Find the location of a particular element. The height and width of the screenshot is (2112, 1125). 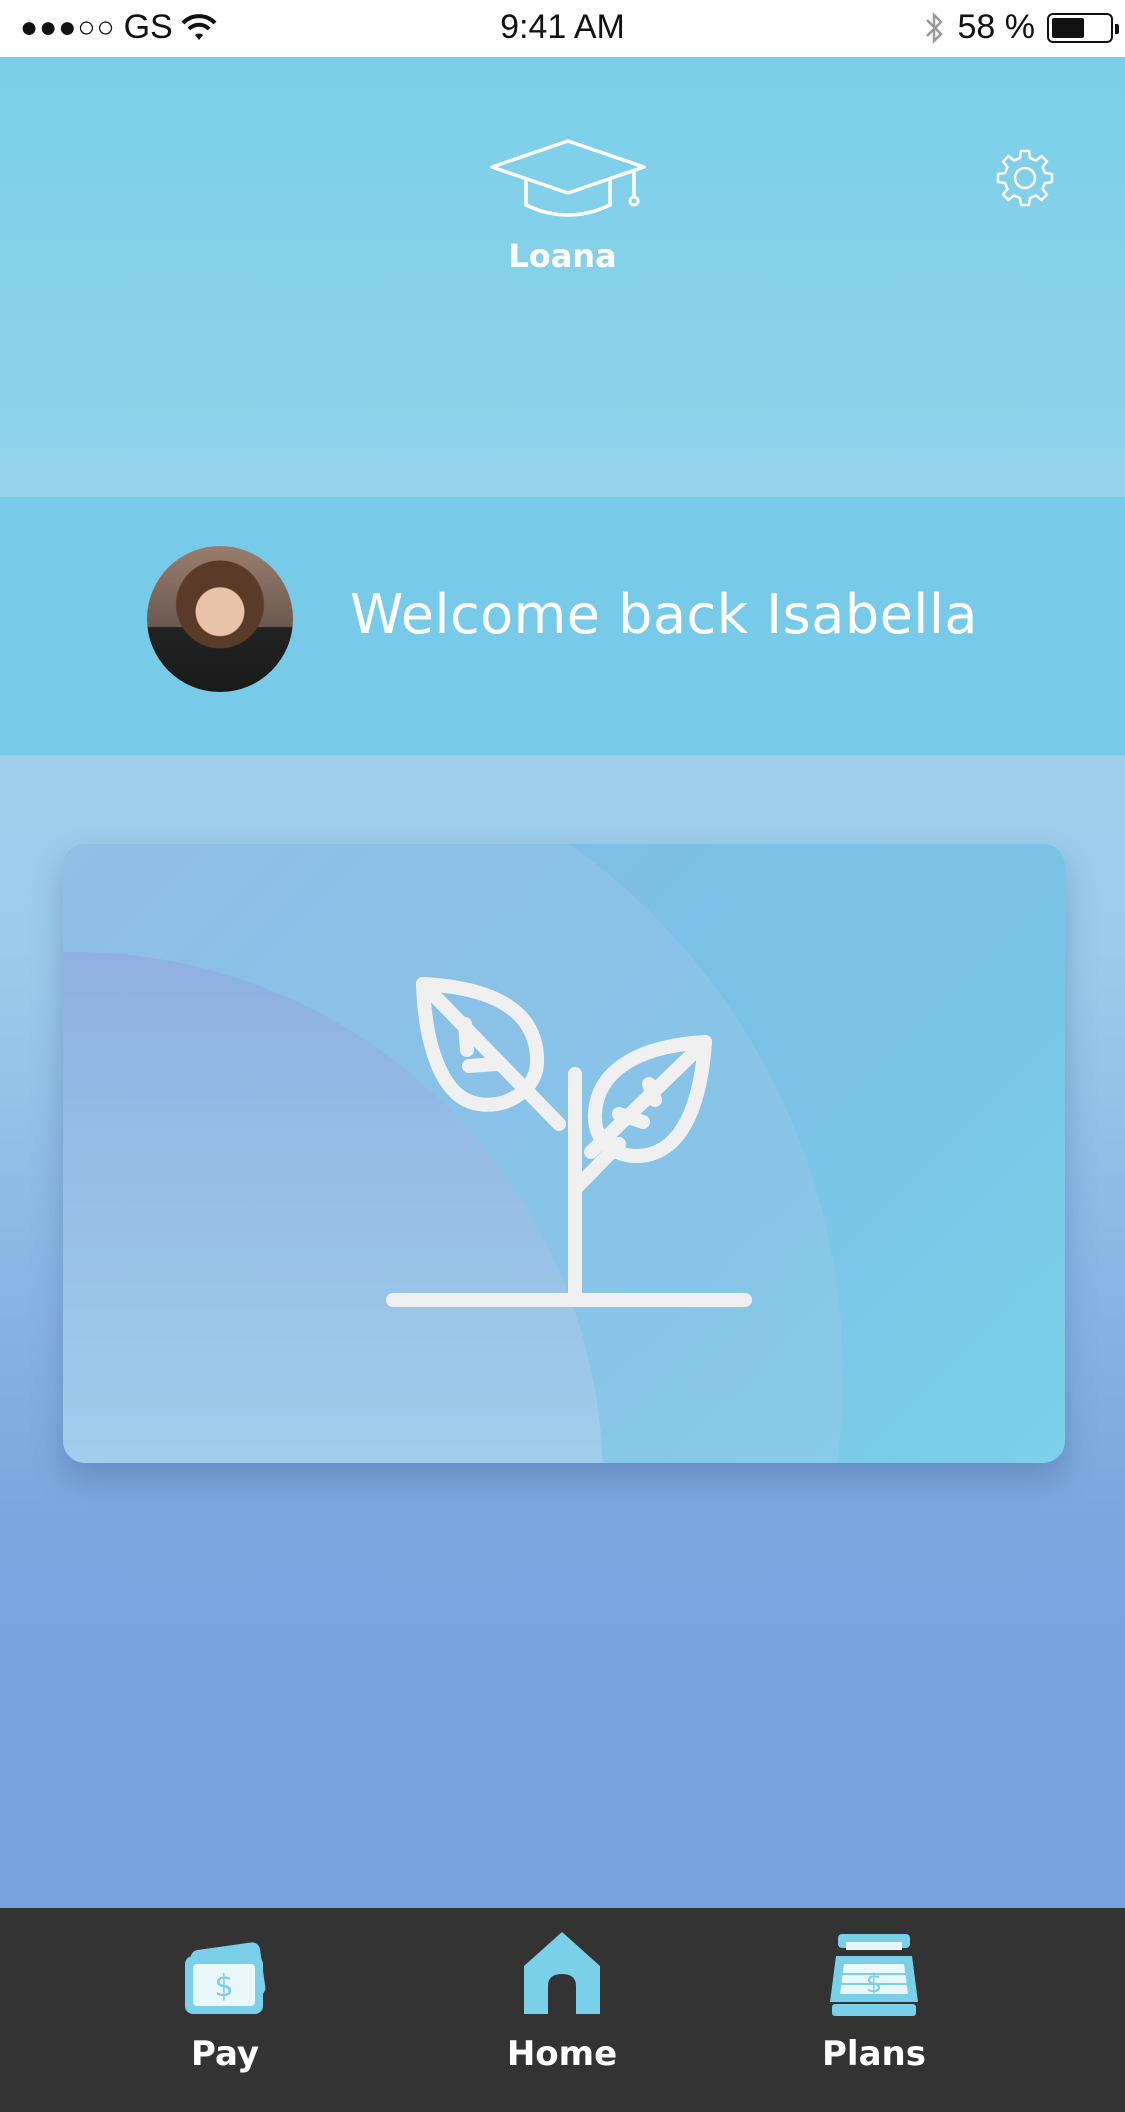

status-left: ●●●○○ GS is located at coordinates (118, 27).